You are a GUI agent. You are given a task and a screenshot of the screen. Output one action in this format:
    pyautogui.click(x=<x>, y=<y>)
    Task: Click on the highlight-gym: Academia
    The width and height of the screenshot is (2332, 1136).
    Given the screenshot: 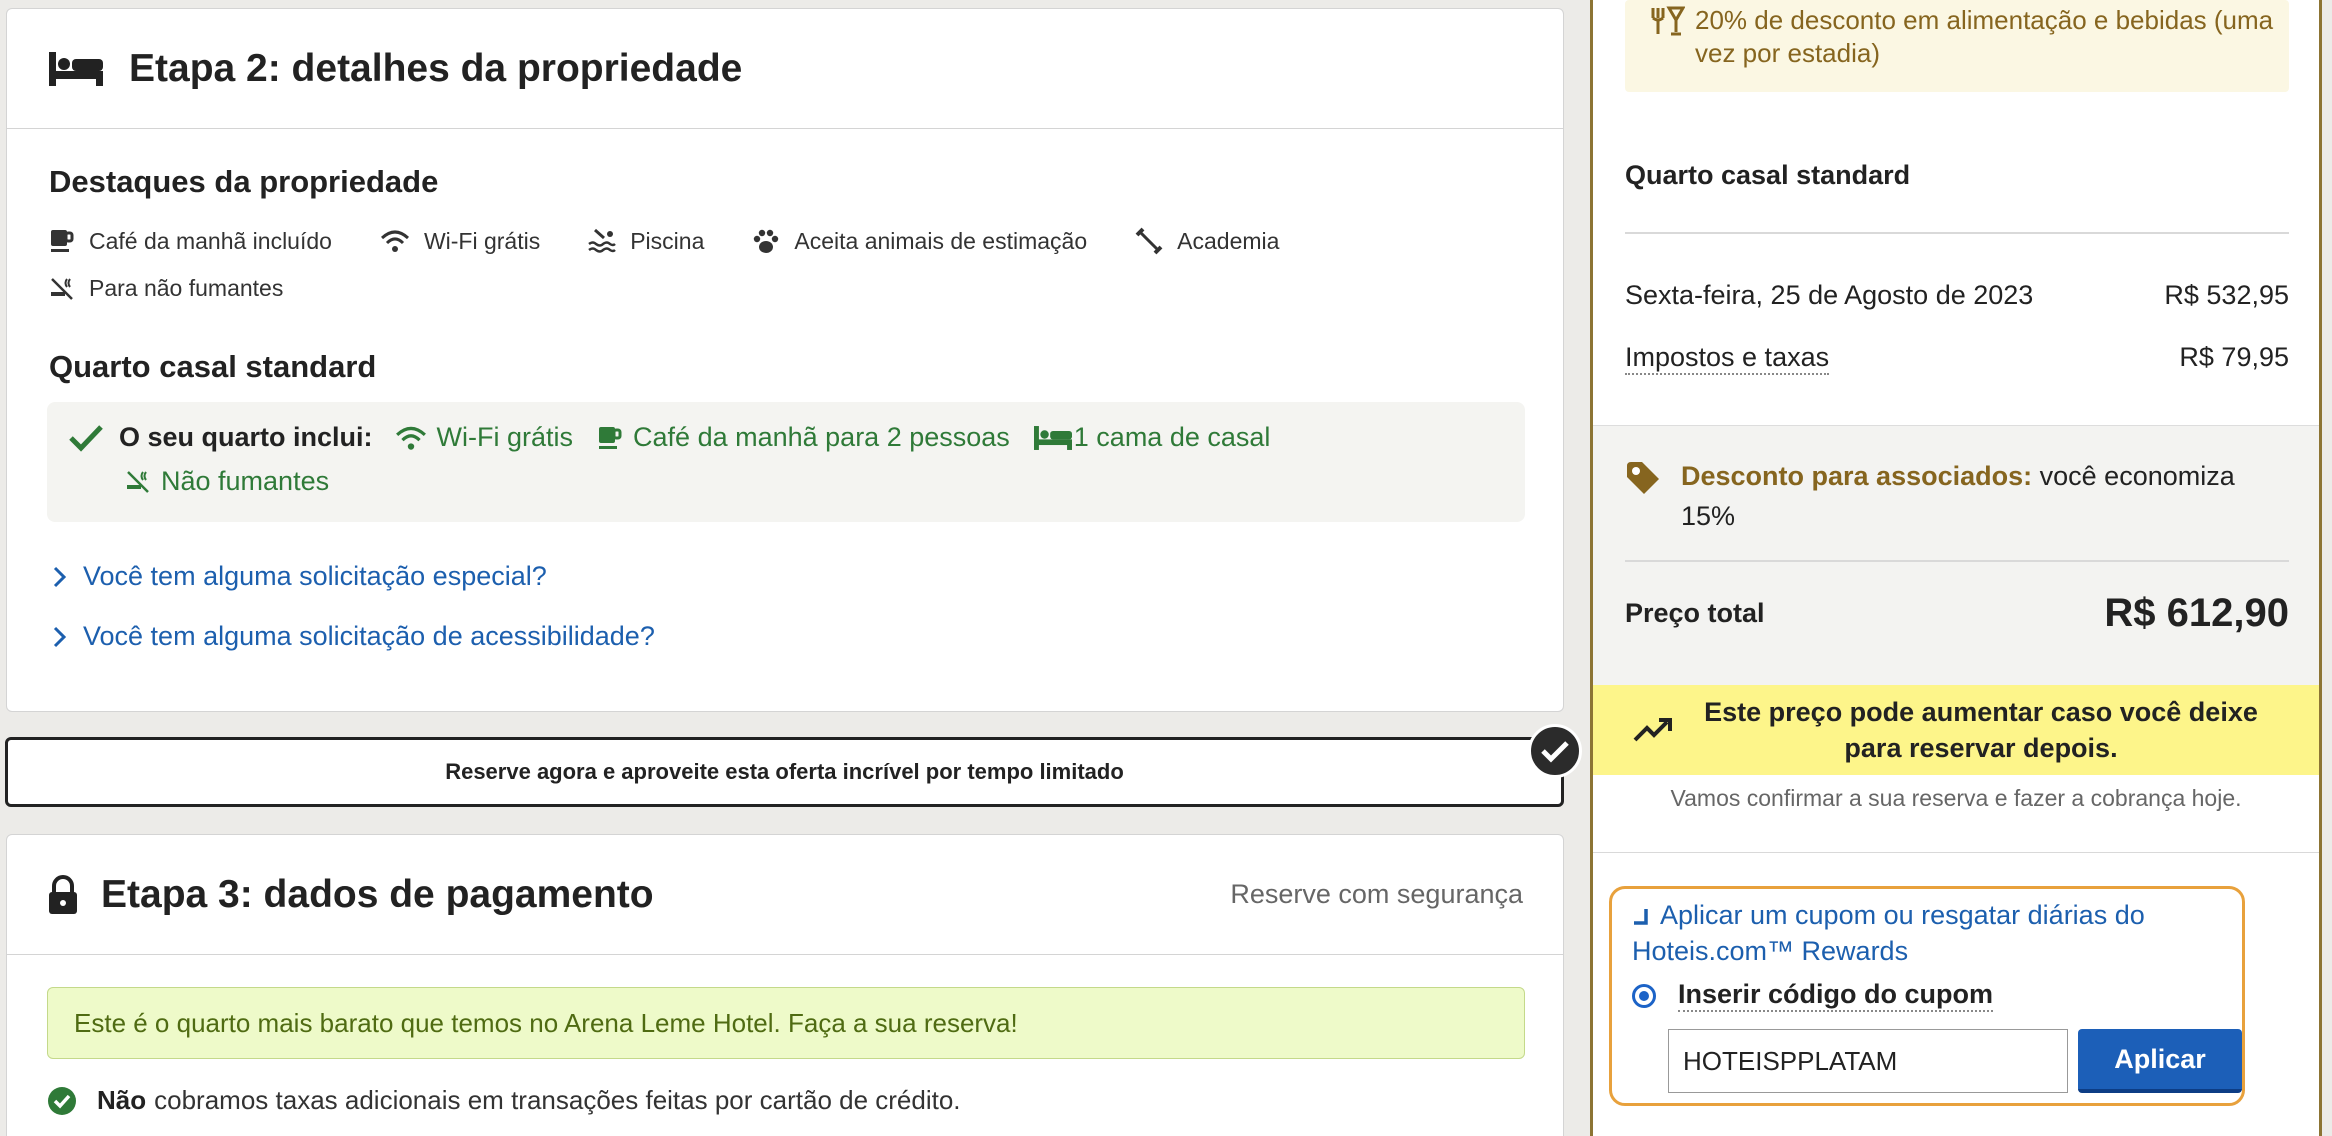 What is the action you would take?
    pyautogui.click(x=1207, y=241)
    